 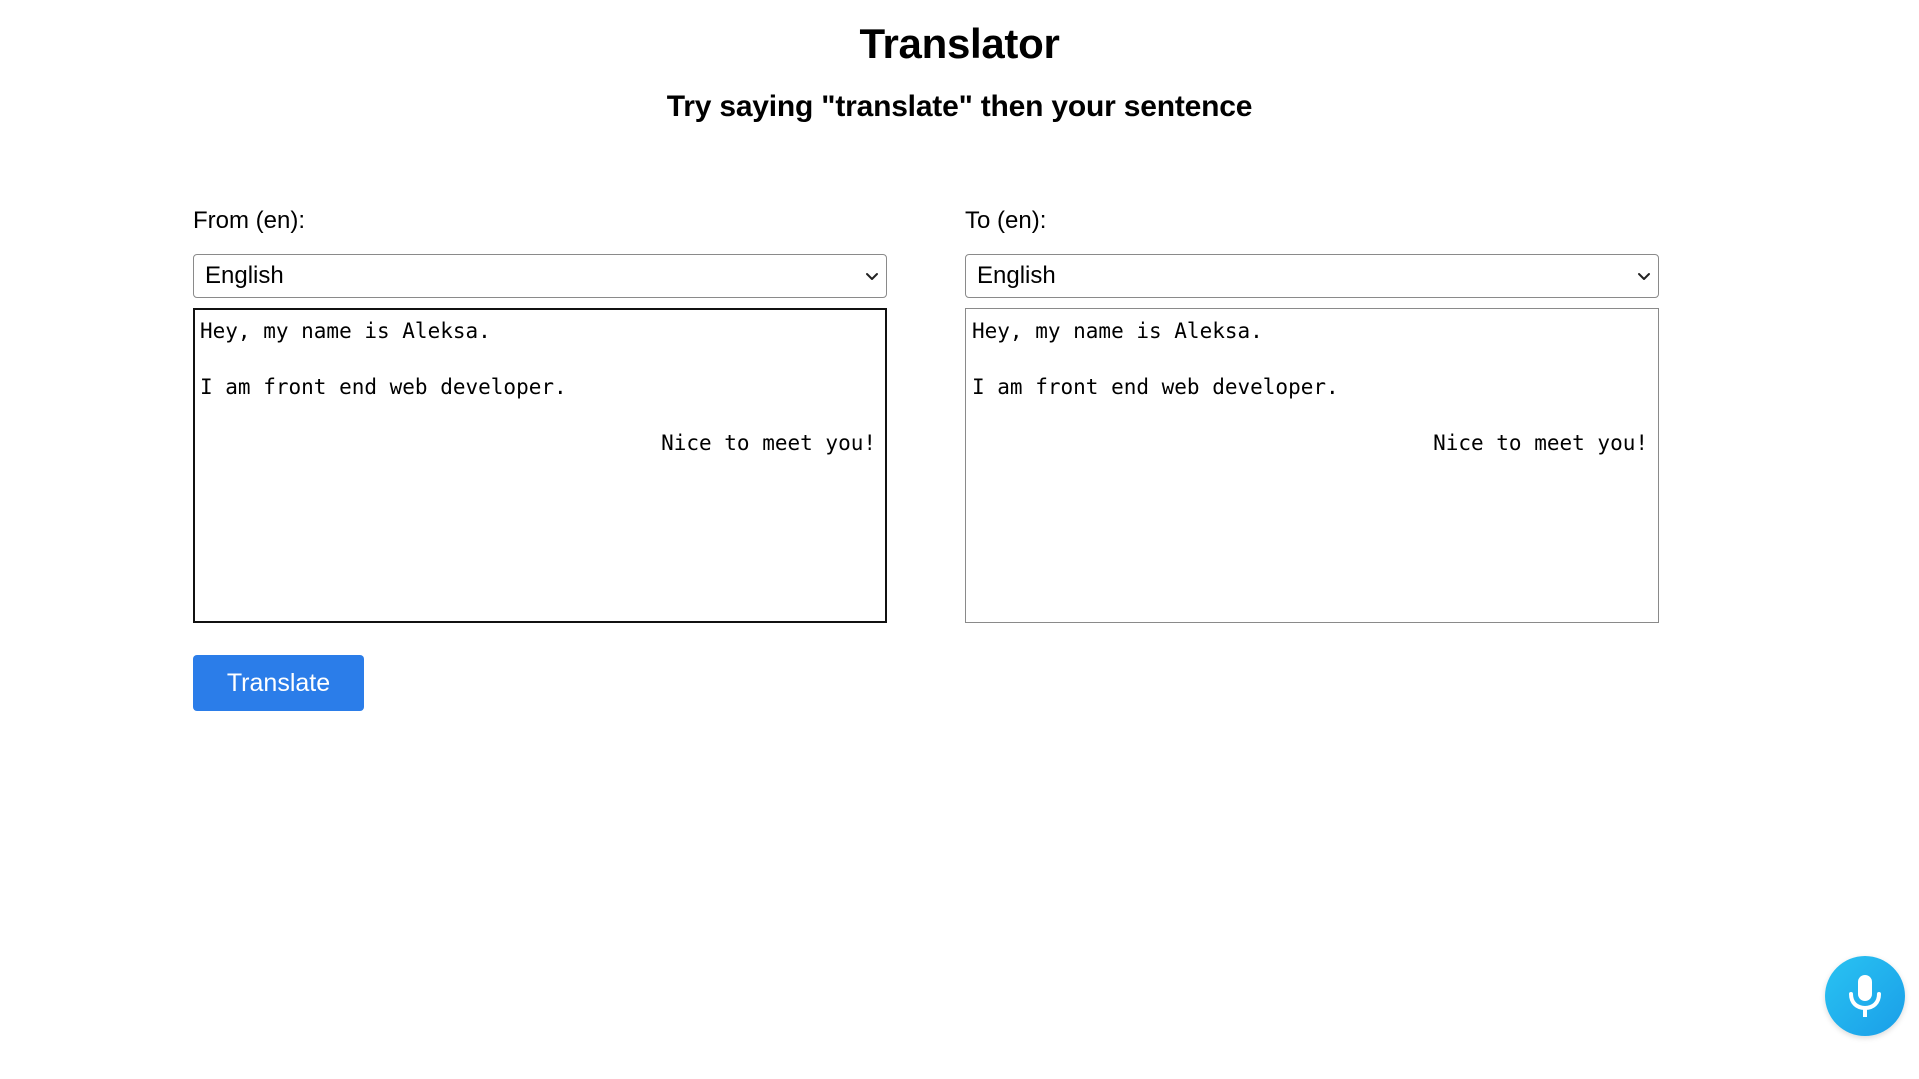 What do you see at coordinates (1006, 220) in the screenshot?
I see `to-label: To (en):` at bounding box center [1006, 220].